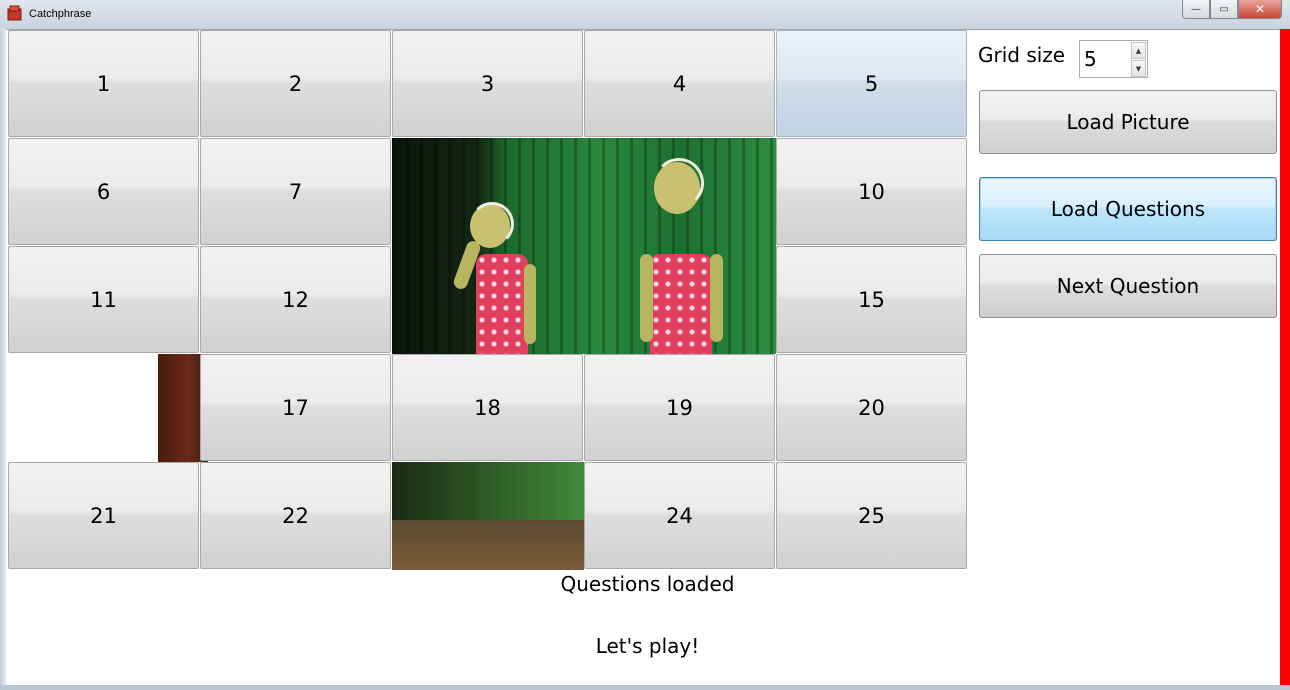 The image size is (1290, 690). I want to click on next-question-button: Next Question, so click(1128, 286).